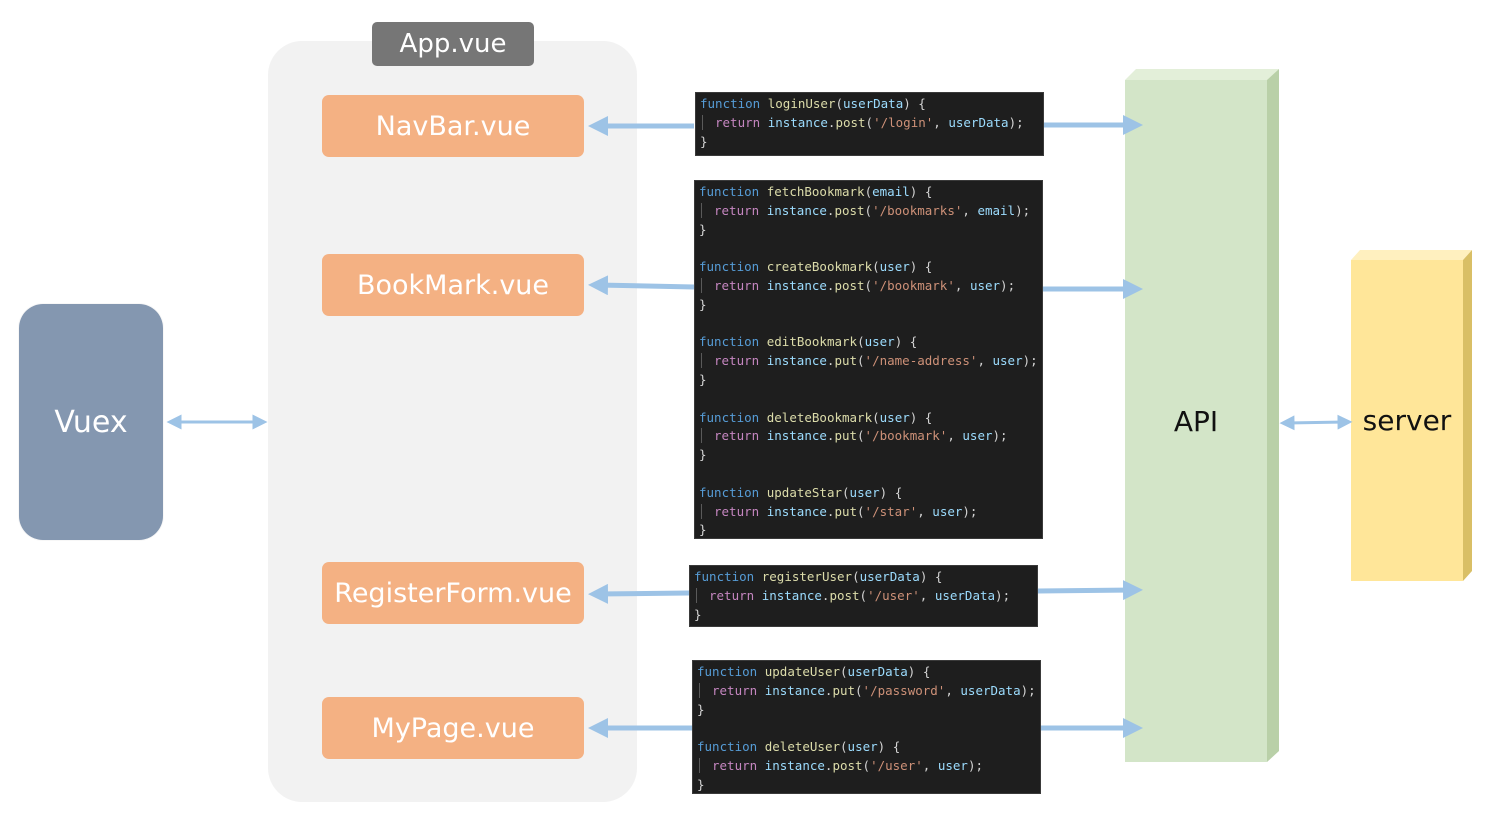 This screenshot has width=1492, height=834. What do you see at coordinates (1316, 422) in the screenshot?
I see `arrow-api-server` at bounding box center [1316, 422].